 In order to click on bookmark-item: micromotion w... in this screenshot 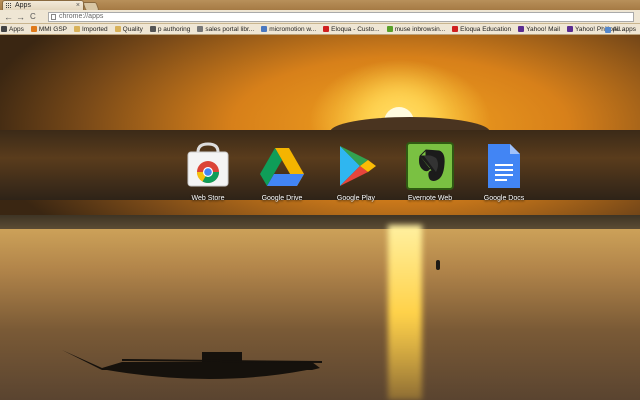, I will do `click(288, 29)`.